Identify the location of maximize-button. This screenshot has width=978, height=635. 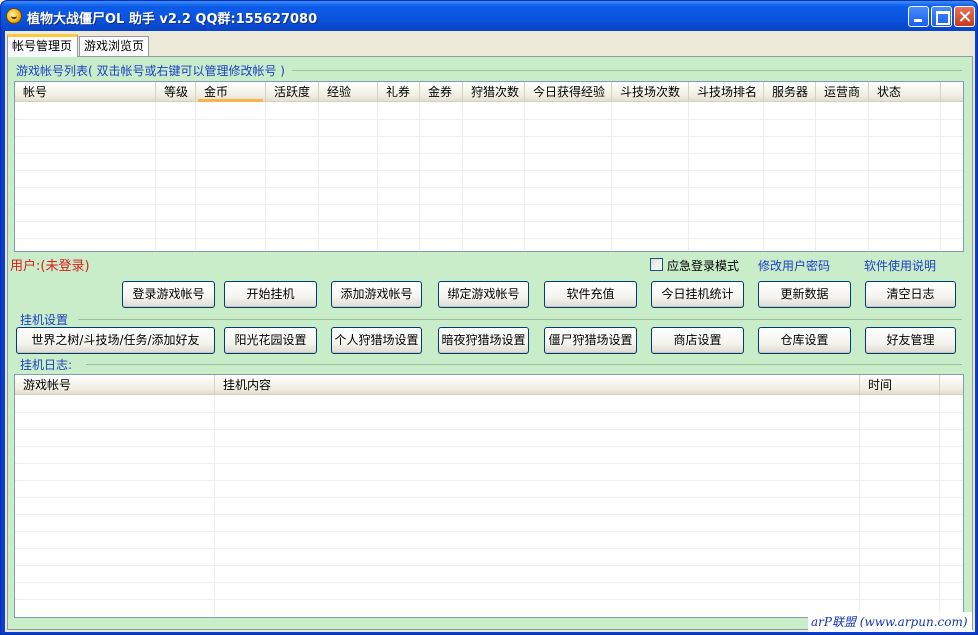
(941, 16).